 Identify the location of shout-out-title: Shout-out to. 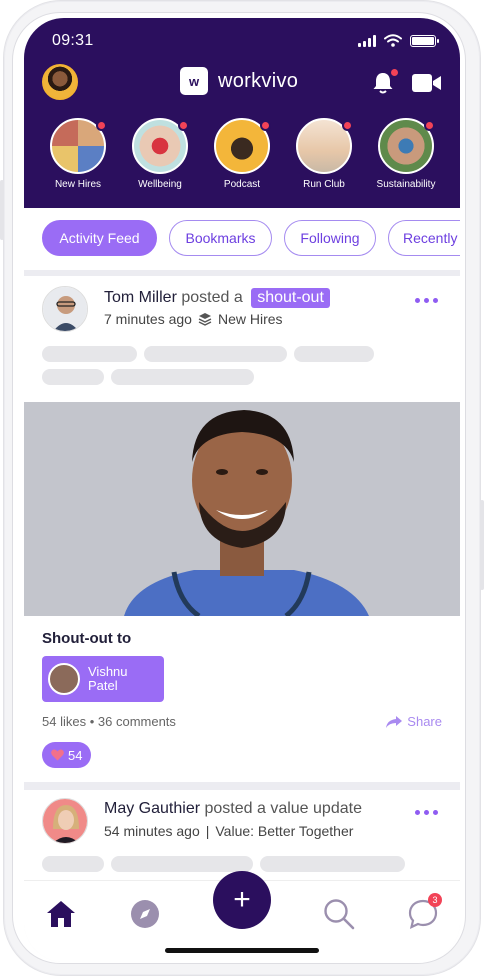
(87, 638).